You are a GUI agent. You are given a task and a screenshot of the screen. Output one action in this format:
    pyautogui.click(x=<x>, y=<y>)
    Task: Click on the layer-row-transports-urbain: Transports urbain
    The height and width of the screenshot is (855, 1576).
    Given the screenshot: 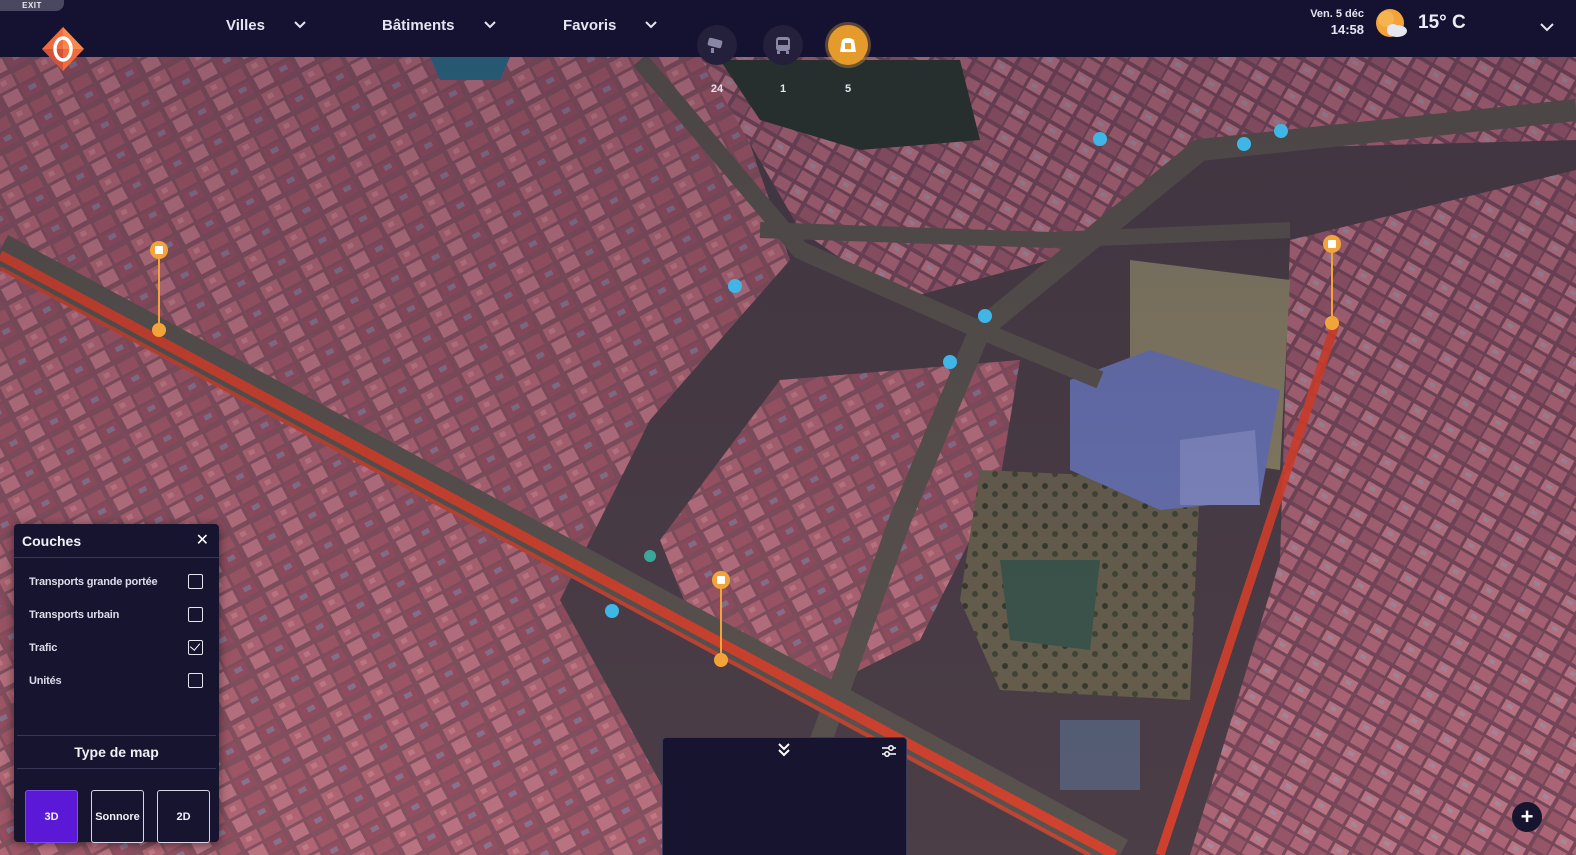 What is the action you would take?
    pyautogui.click(x=116, y=614)
    